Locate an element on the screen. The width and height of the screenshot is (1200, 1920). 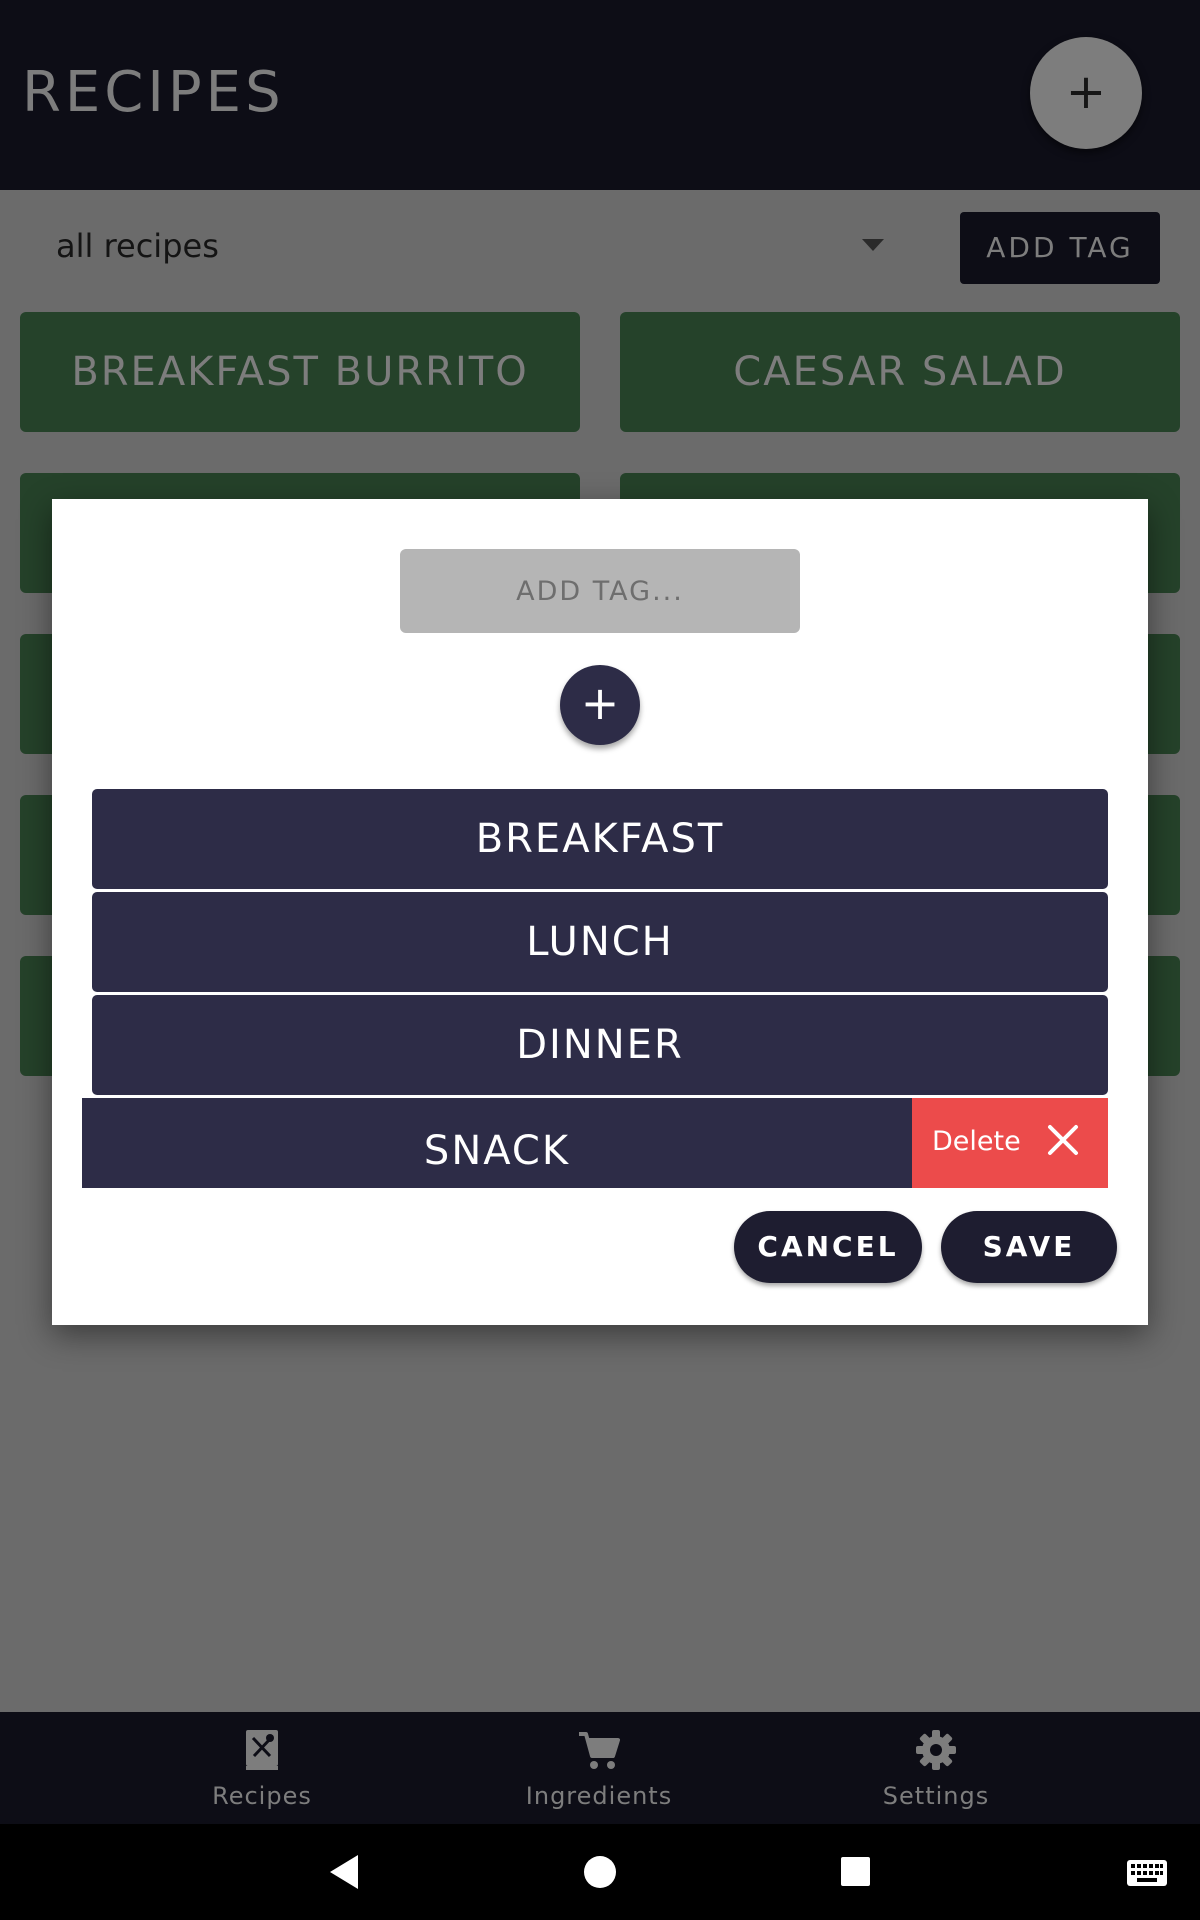
bottom-navigation: Recipes Ingredients Settings is located at coordinates (600, 1768).